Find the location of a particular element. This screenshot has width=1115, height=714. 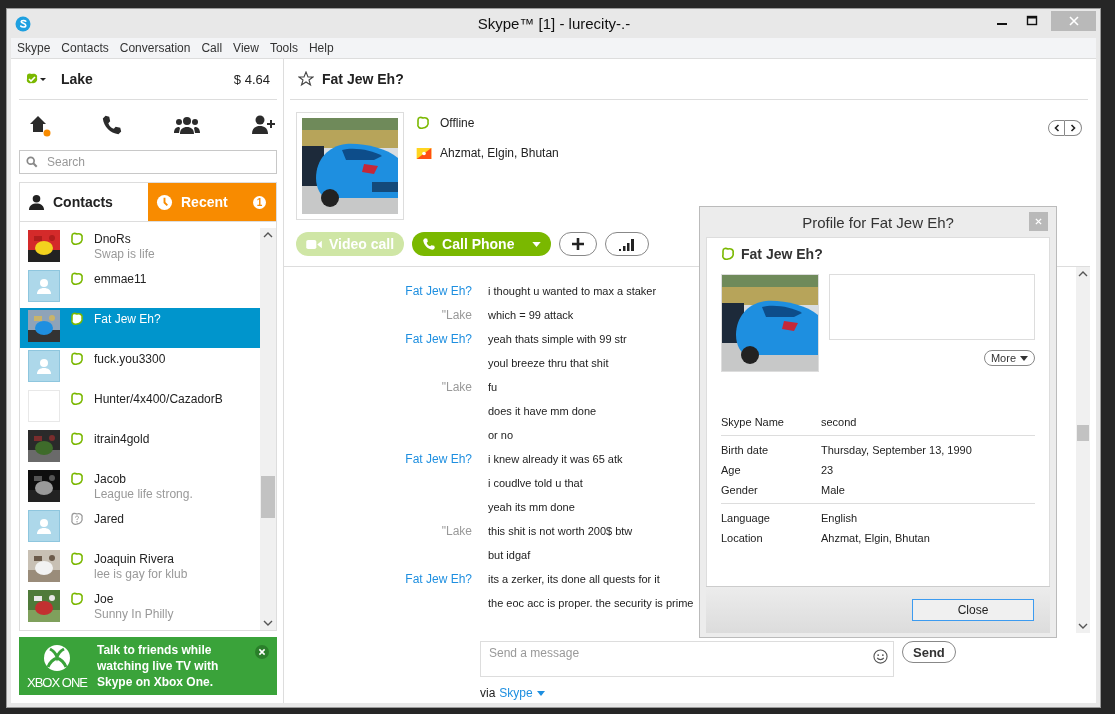

field-label: Age is located at coordinates (731, 470).